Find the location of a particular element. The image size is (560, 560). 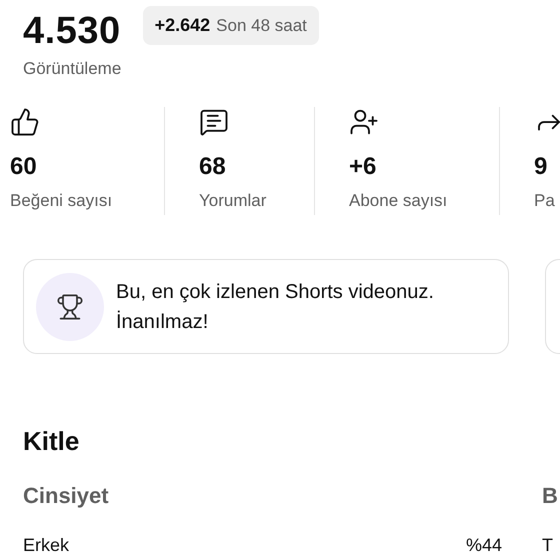

row-label: Erkek is located at coordinates (46, 545).